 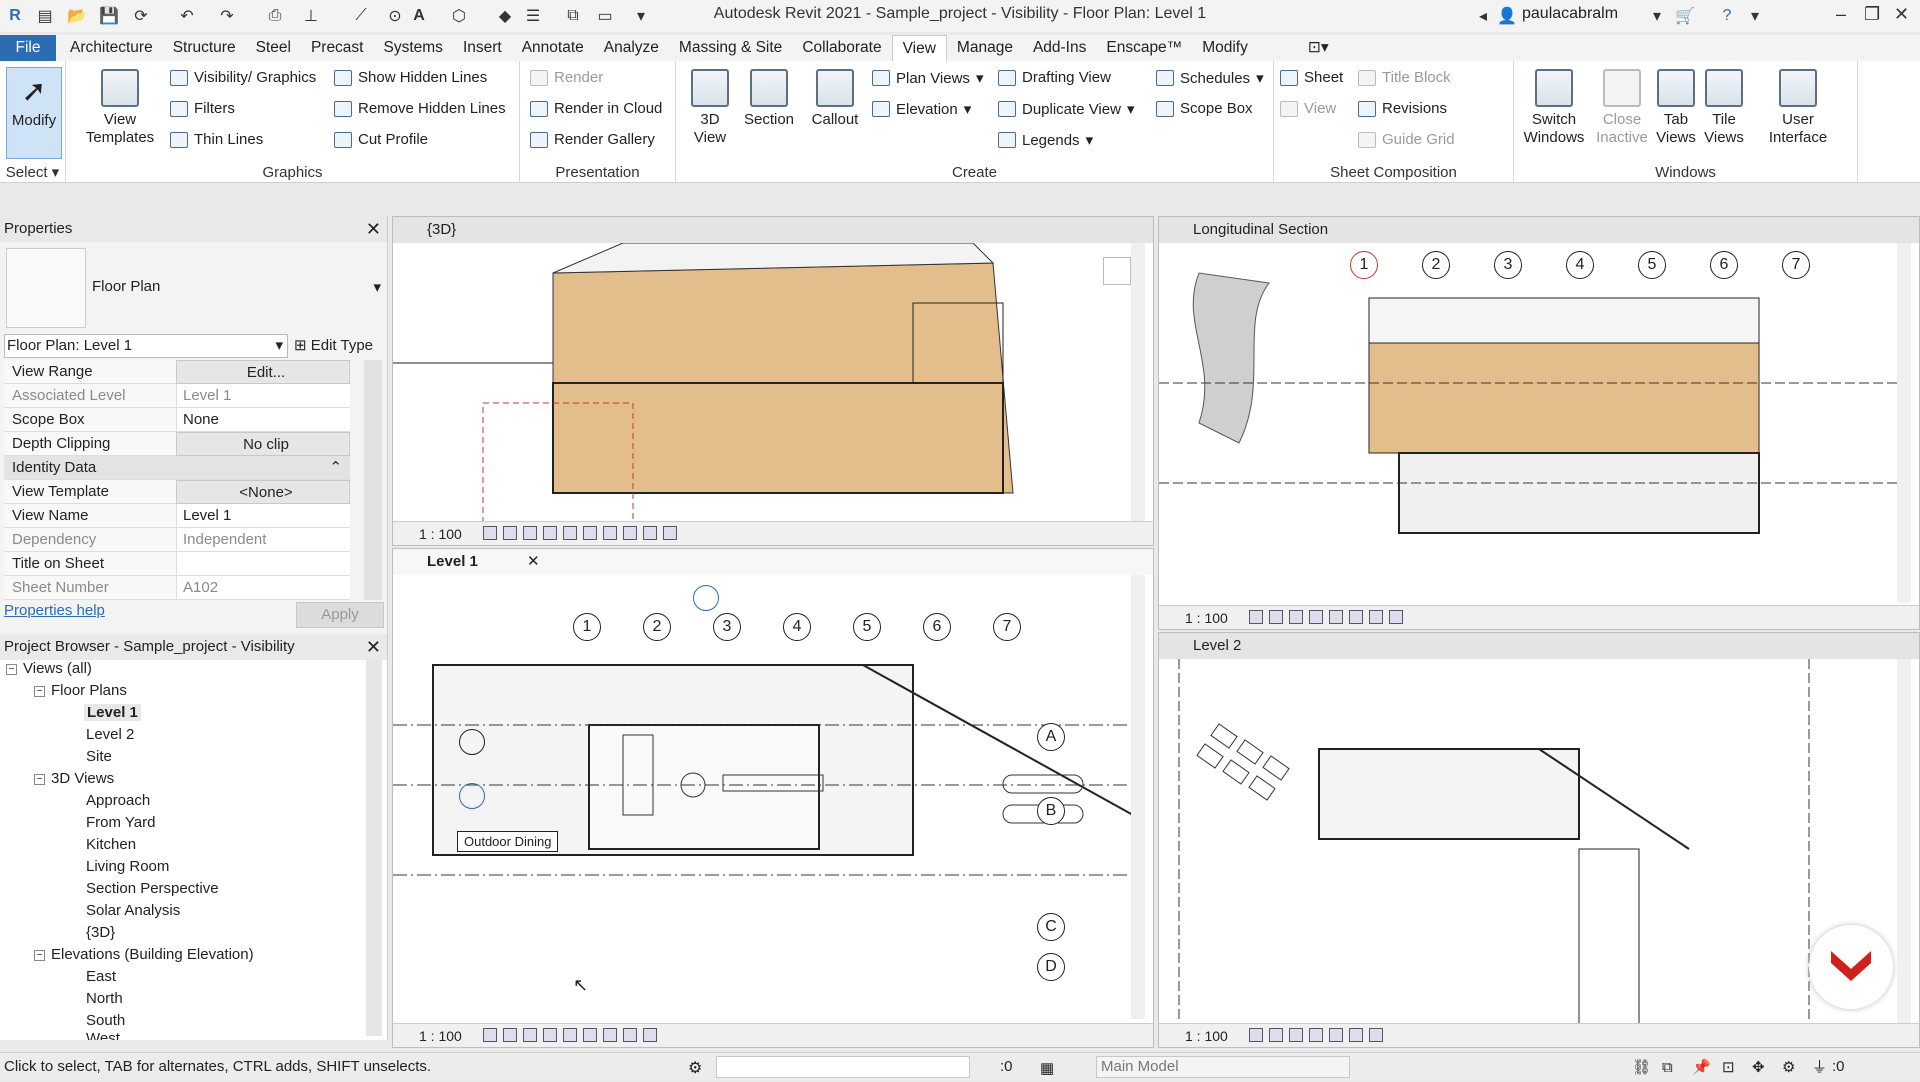 What do you see at coordinates (472, 796) in the screenshot?
I see `elevation-tag-icon` at bounding box center [472, 796].